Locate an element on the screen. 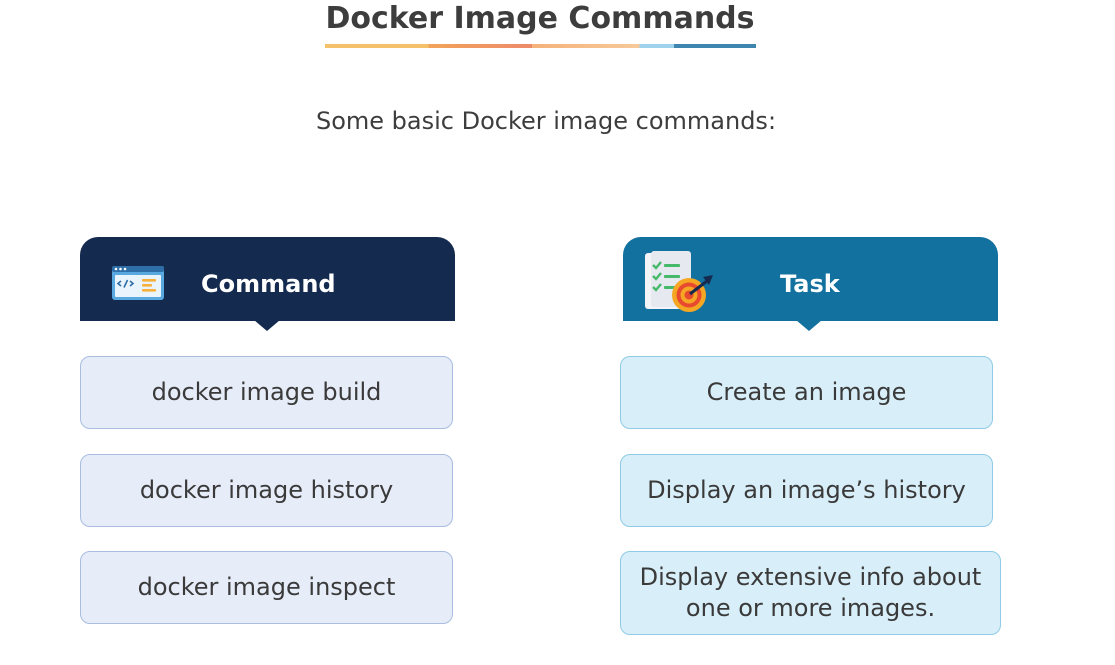  task-header-pointer is located at coordinates (809, 325).